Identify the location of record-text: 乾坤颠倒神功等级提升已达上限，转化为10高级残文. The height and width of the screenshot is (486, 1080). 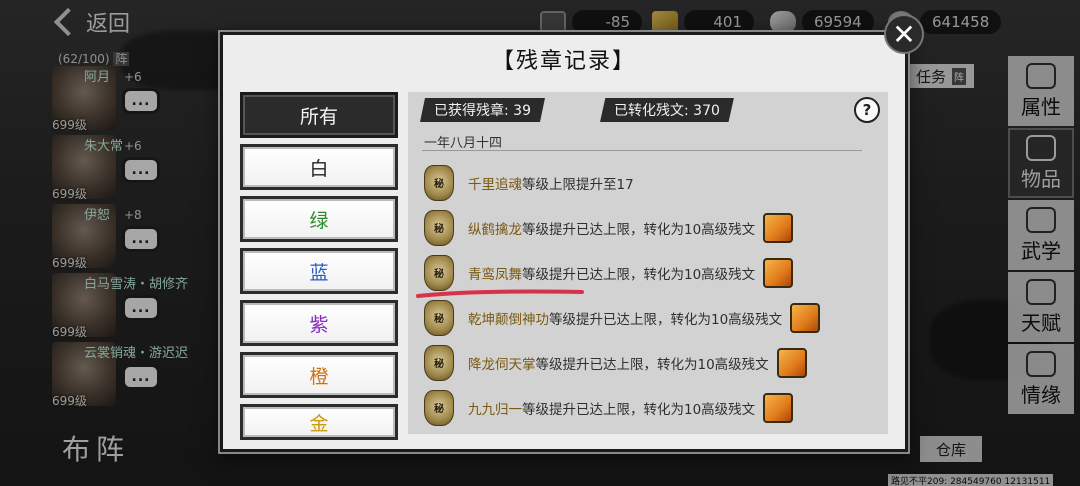
(625, 318).